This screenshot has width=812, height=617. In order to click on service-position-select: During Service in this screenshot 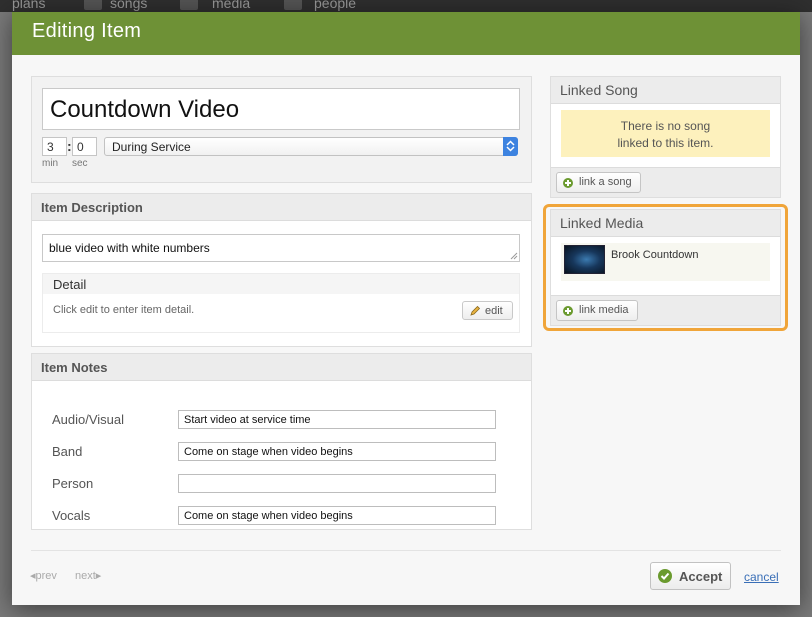, I will do `click(311, 146)`.